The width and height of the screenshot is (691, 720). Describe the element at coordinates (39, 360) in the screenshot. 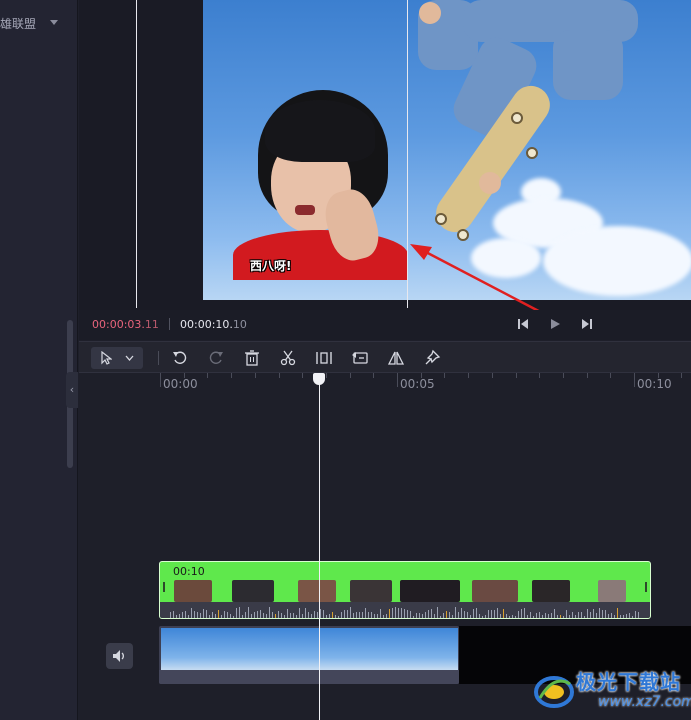

I see `media-sidebar: 雄联盟 ‹` at that location.